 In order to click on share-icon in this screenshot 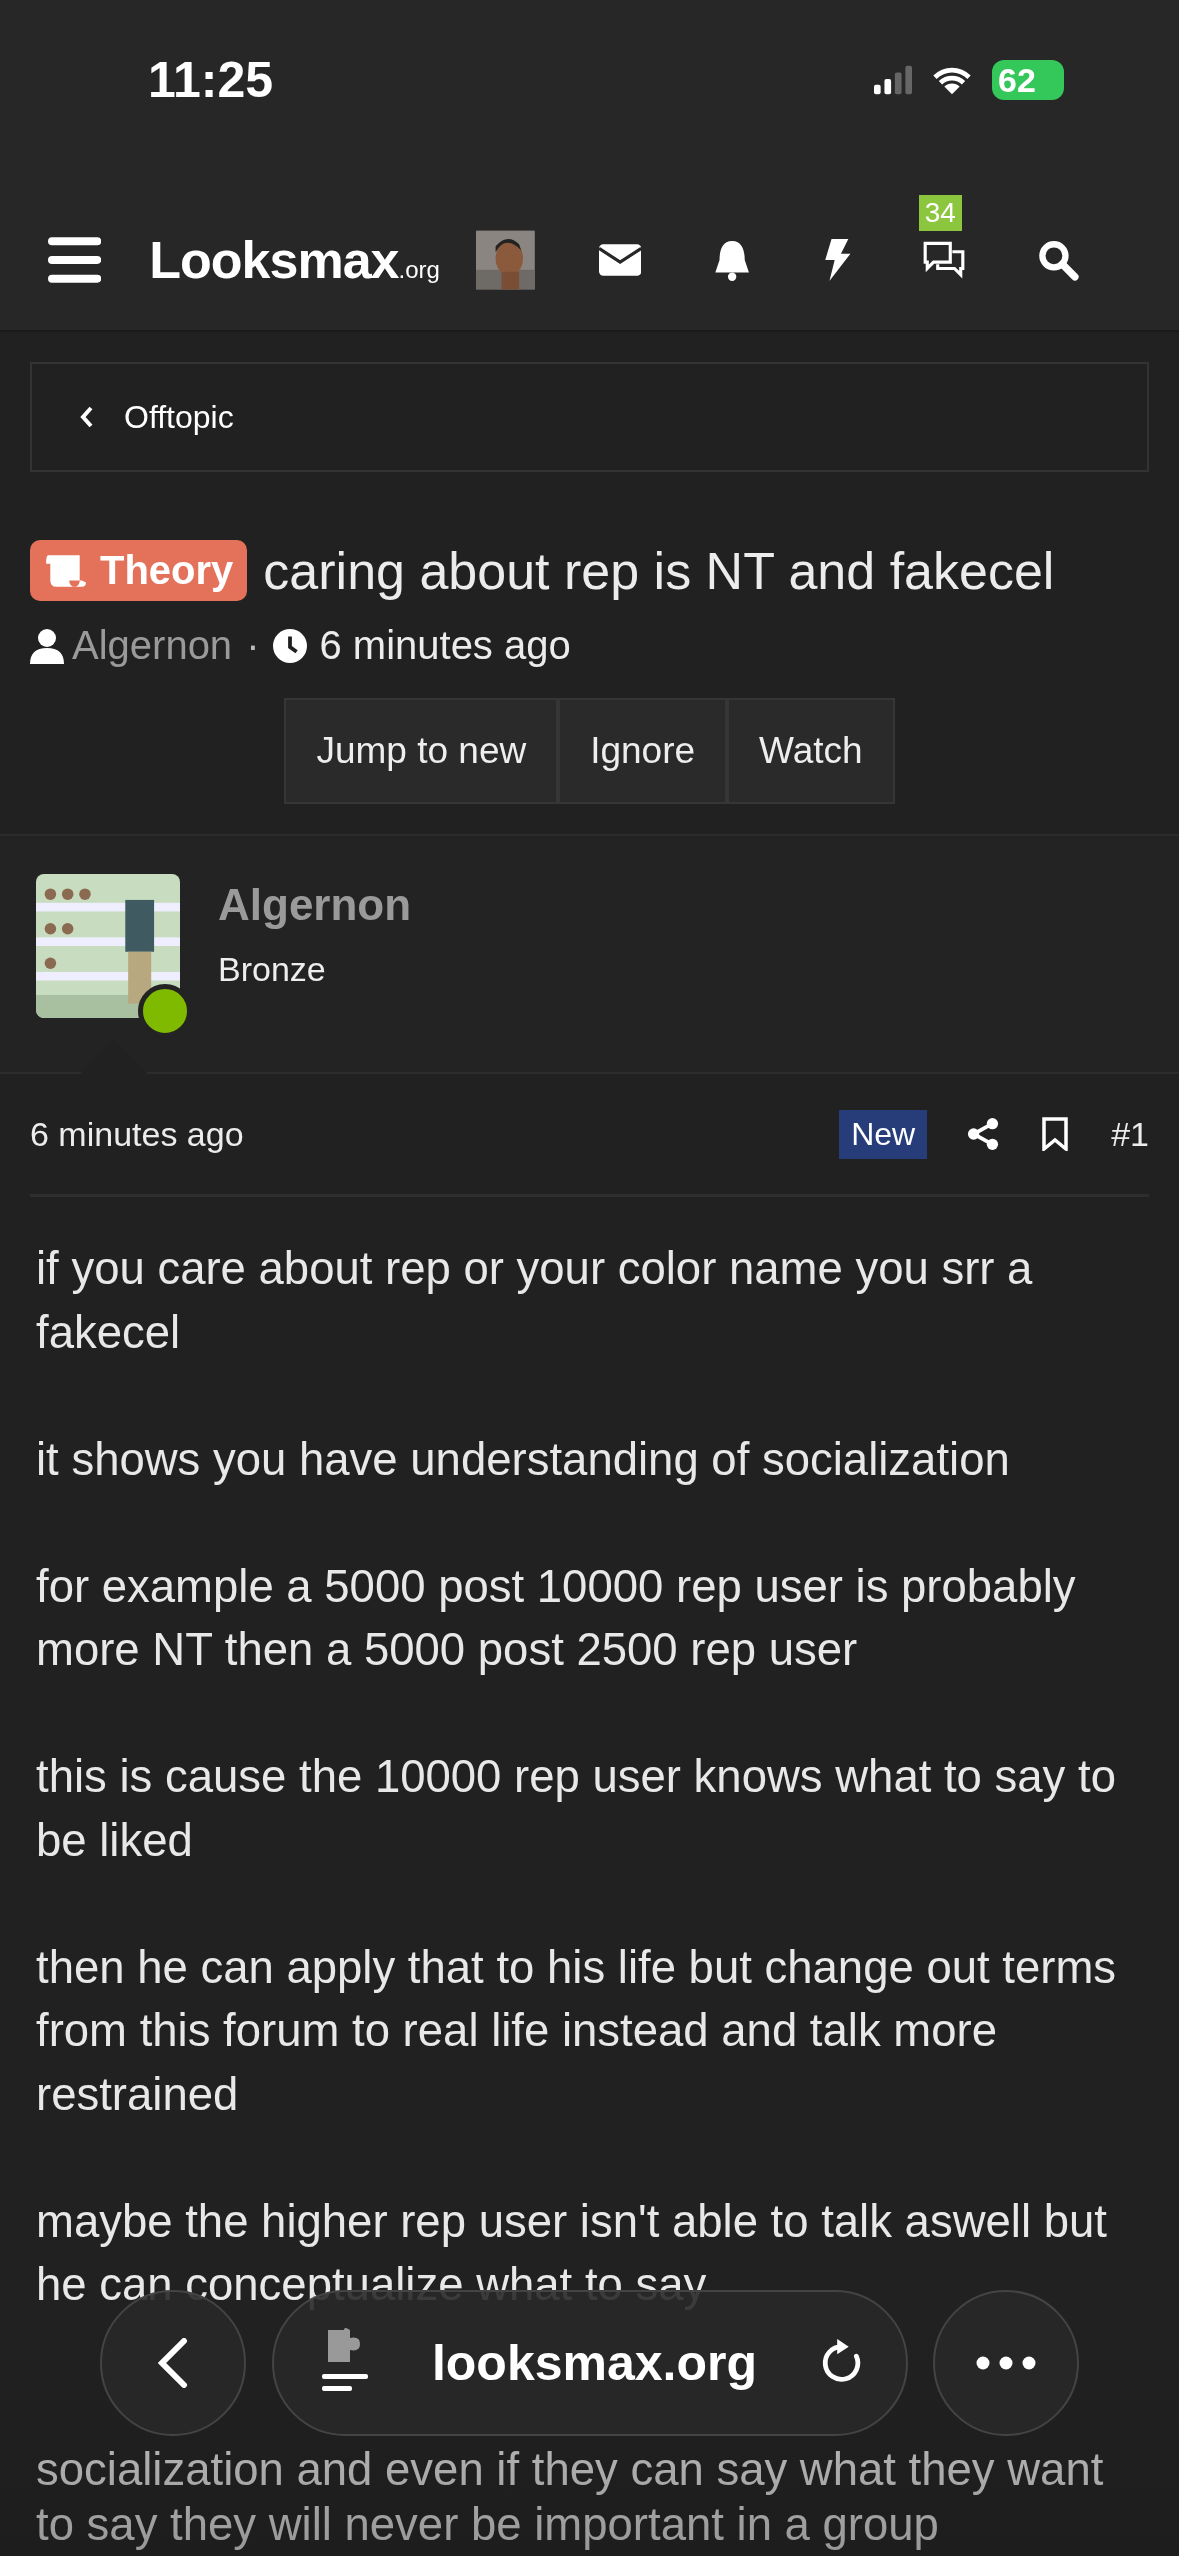, I will do `click(983, 1134)`.